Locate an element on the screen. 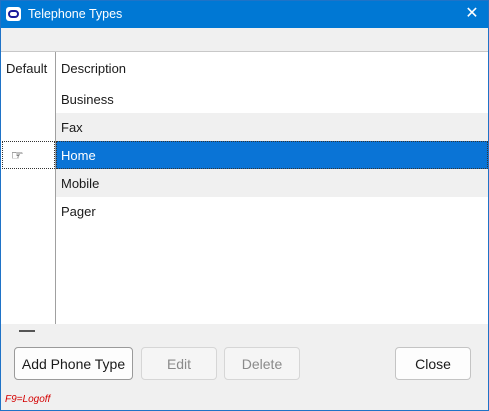  row-description: Mobile is located at coordinates (80, 183).